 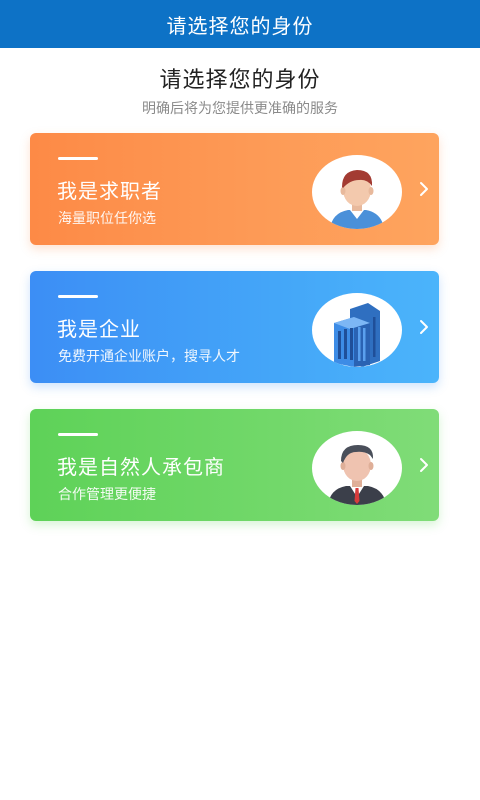 I want to click on top-bar-title: 请选择您的身份, so click(x=240, y=25).